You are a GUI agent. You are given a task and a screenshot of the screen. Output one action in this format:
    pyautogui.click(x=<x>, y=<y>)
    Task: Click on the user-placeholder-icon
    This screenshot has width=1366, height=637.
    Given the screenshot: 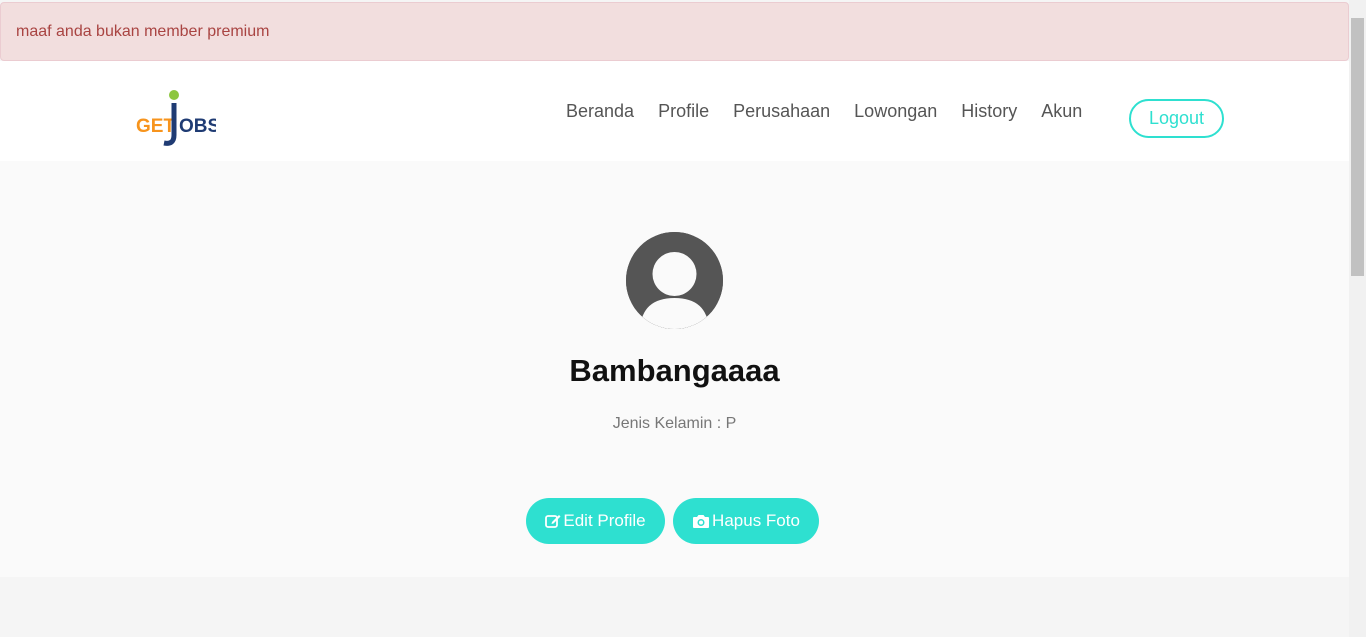 What is the action you would take?
    pyautogui.click(x=674, y=280)
    